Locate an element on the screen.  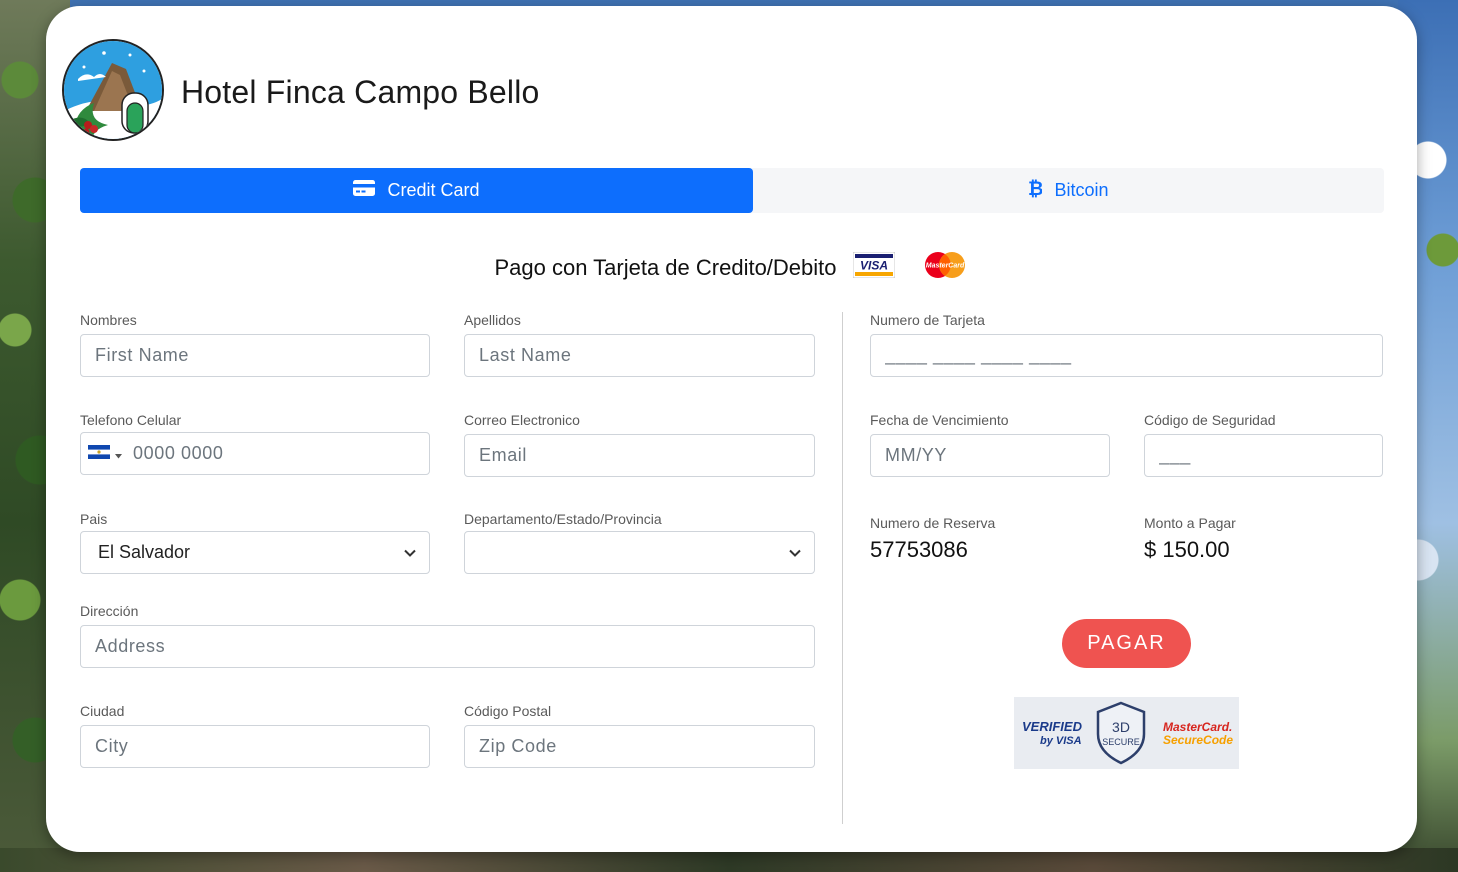
departamento-label: Departamento/Estado/Provincia is located at coordinates (563, 519).